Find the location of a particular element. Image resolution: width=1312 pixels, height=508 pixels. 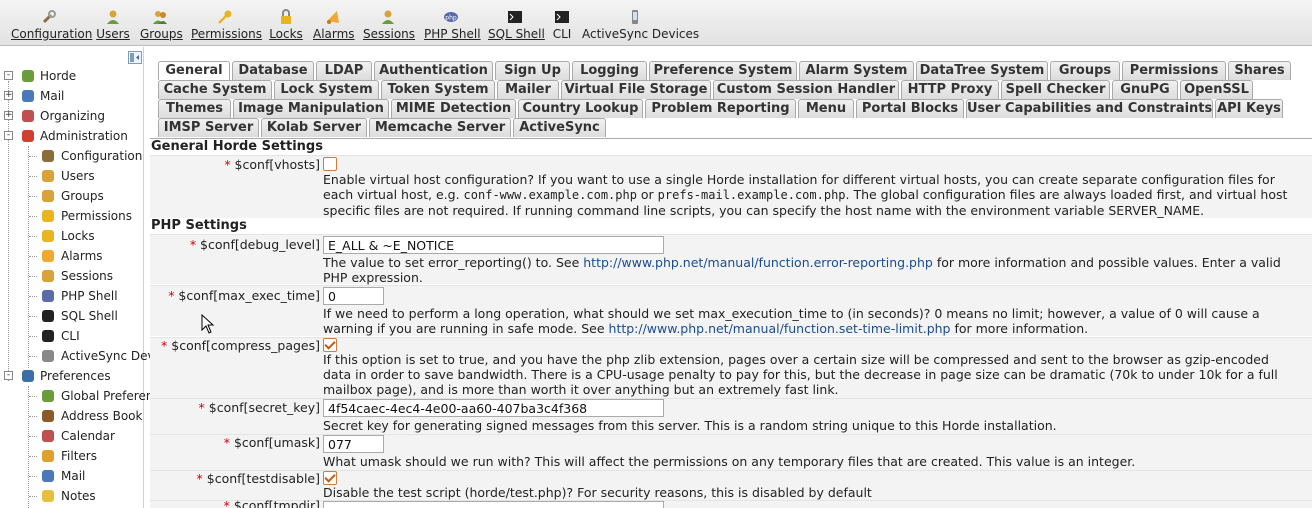

tab-portal-blocks: Portal Blocks is located at coordinates (910, 108).